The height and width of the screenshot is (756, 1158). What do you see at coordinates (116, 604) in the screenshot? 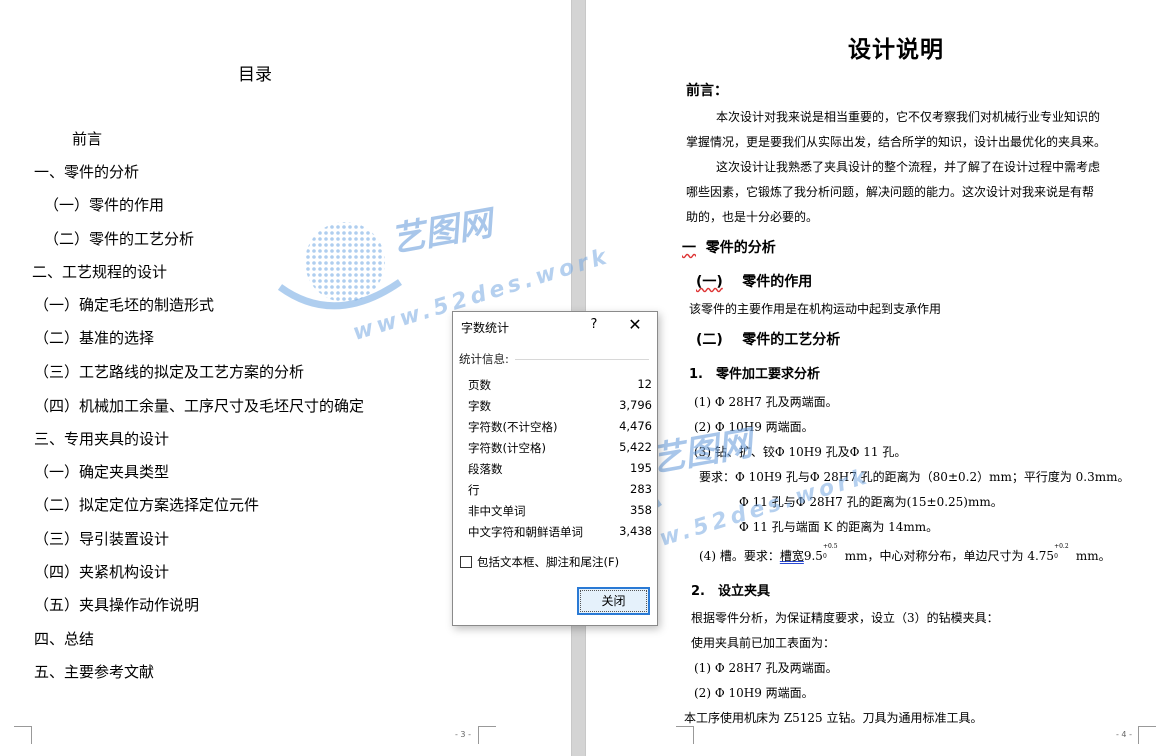
I see `toc-item: （五）夹具操作动作说明` at bounding box center [116, 604].